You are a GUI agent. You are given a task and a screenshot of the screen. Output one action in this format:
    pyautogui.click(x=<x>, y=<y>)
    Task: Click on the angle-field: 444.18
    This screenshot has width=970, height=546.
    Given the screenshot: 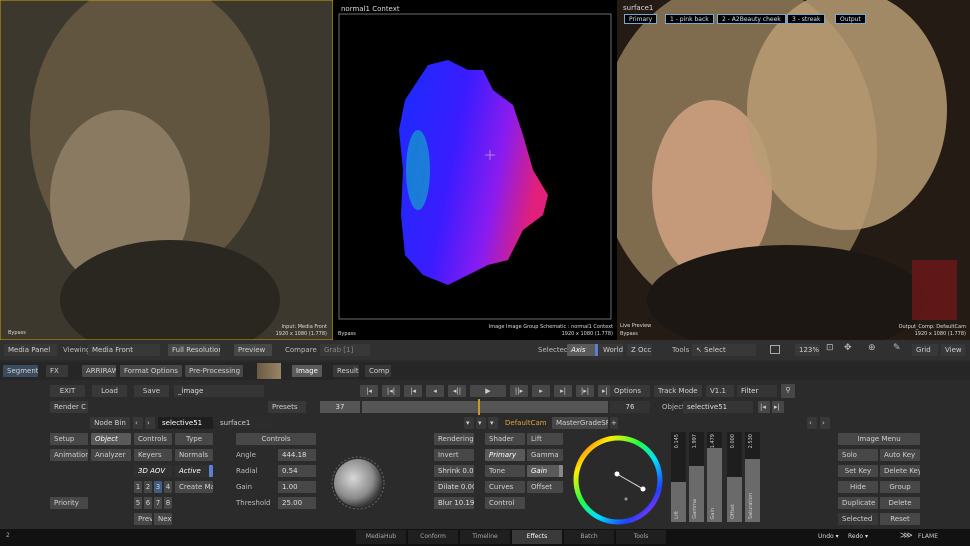 What is the action you would take?
    pyautogui.click(x=297, y=455)
    